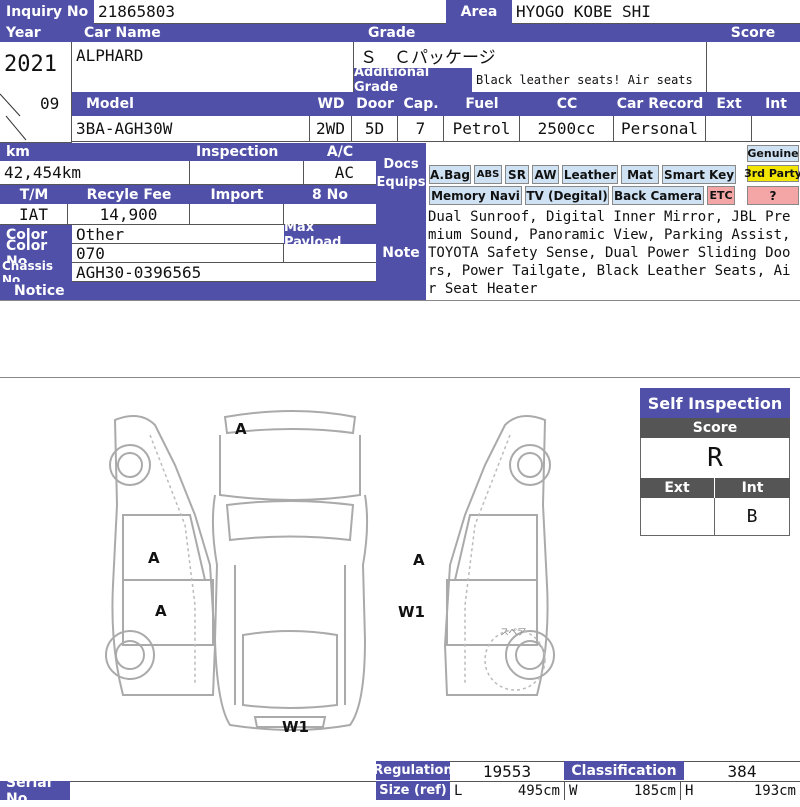 The image size is (800, 807). Describe the element at coordinates (584, 80) in the screenshot. I see `additional-grade-value: Black leather seats! Air seats` at that location.